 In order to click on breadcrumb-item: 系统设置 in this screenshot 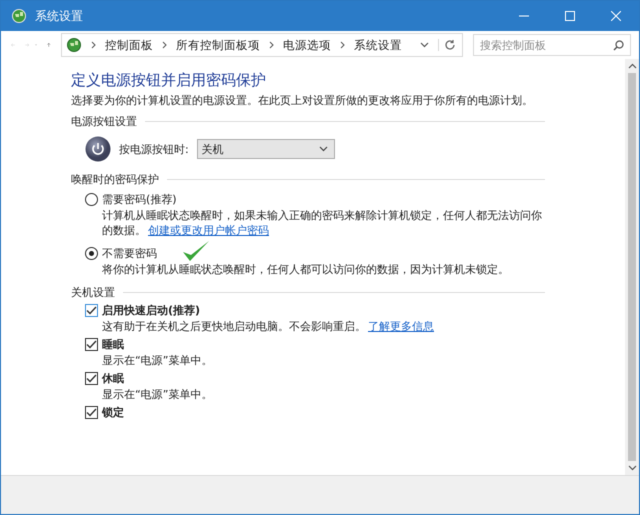, I will do `click(378, 45)`.